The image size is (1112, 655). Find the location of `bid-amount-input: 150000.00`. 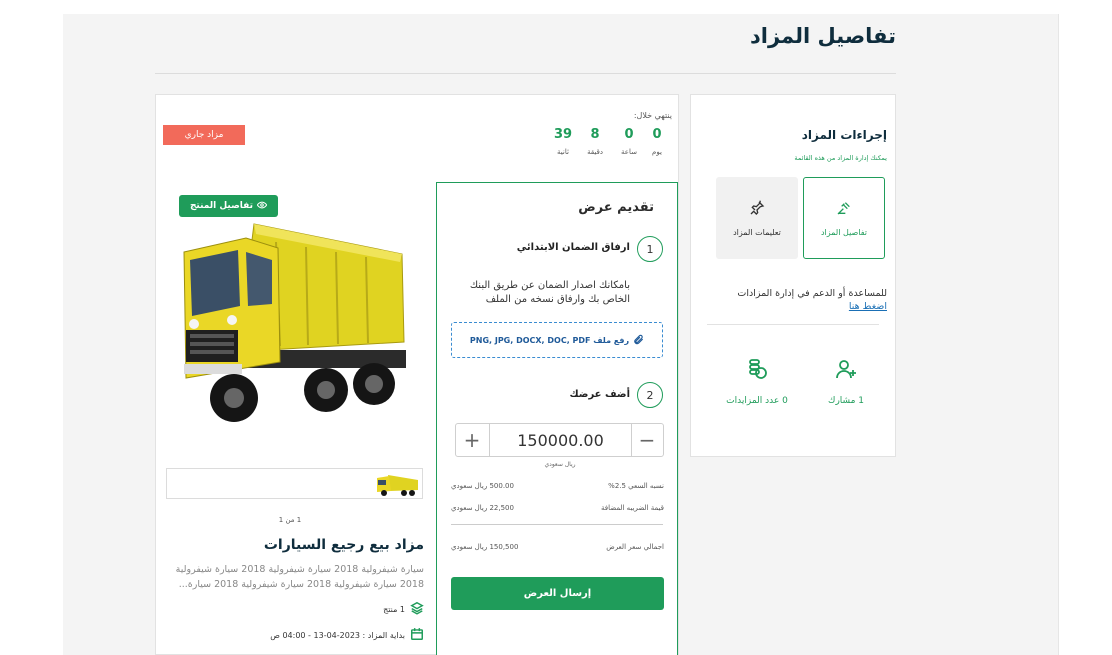

bid-amount-input: 150000.00 is located at coordinates (560, 440).